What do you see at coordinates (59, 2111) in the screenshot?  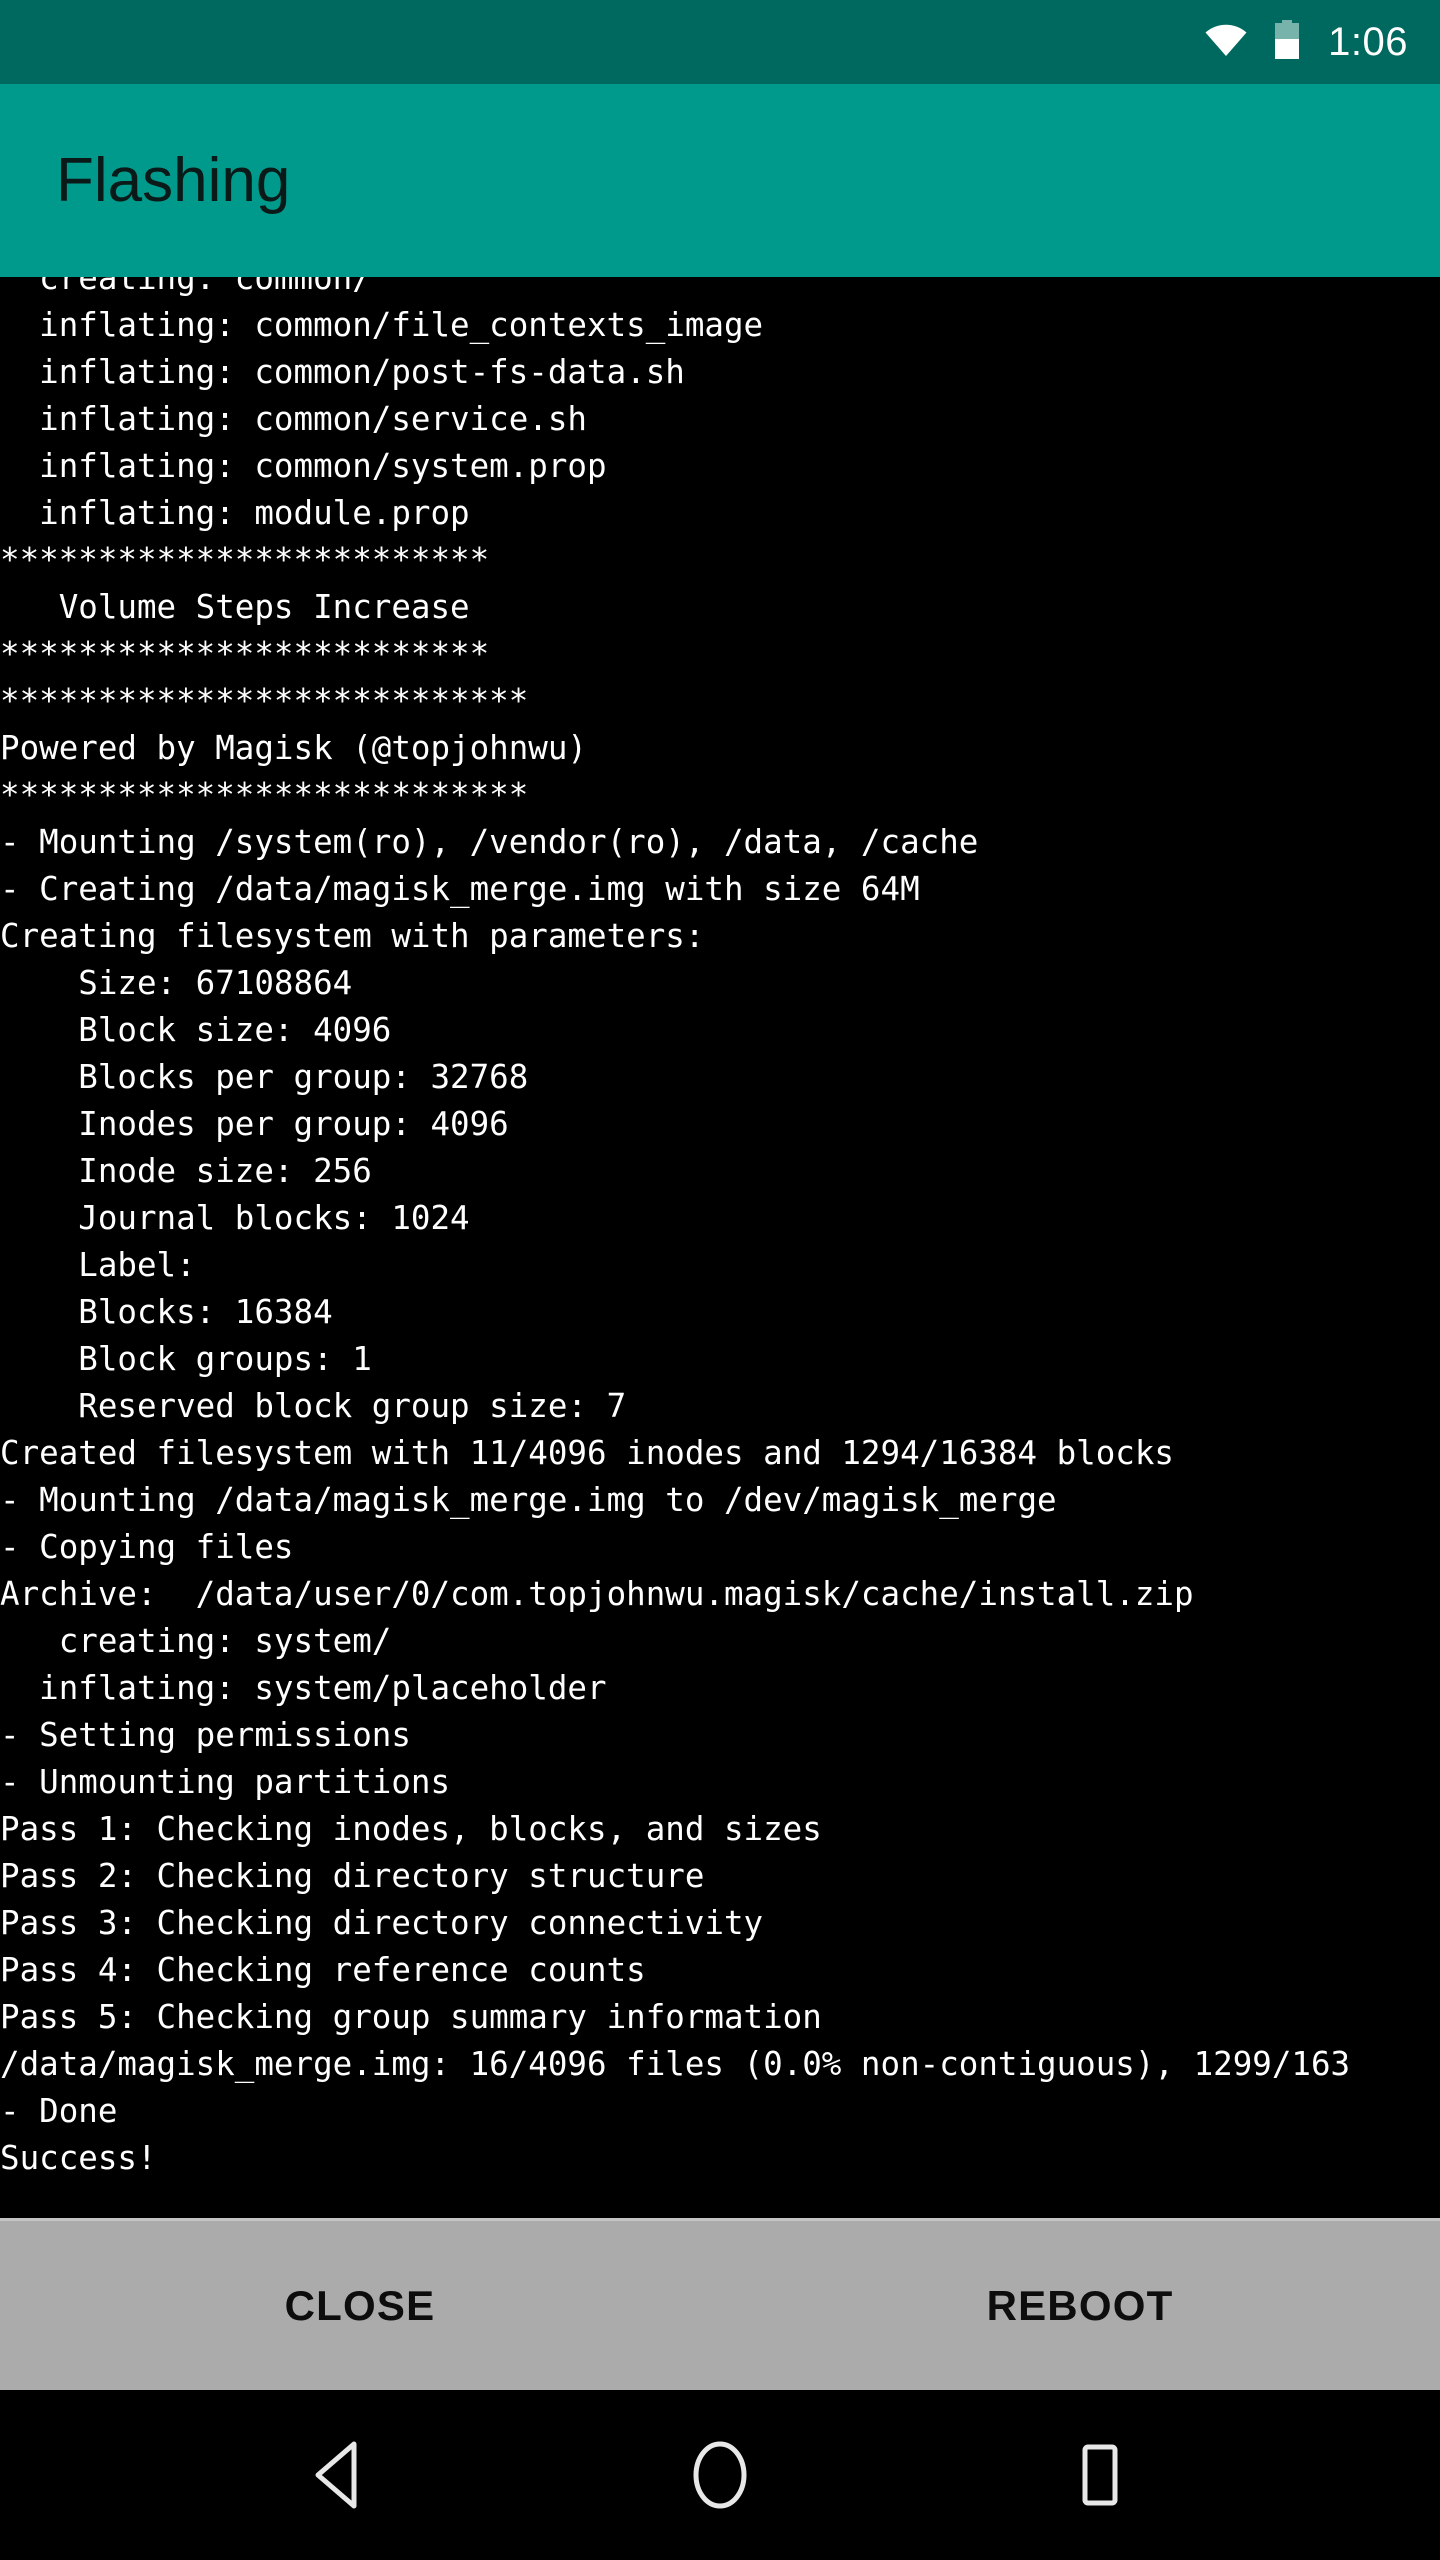 I see `console-line: - Done` at bounding box center [59, 2111].